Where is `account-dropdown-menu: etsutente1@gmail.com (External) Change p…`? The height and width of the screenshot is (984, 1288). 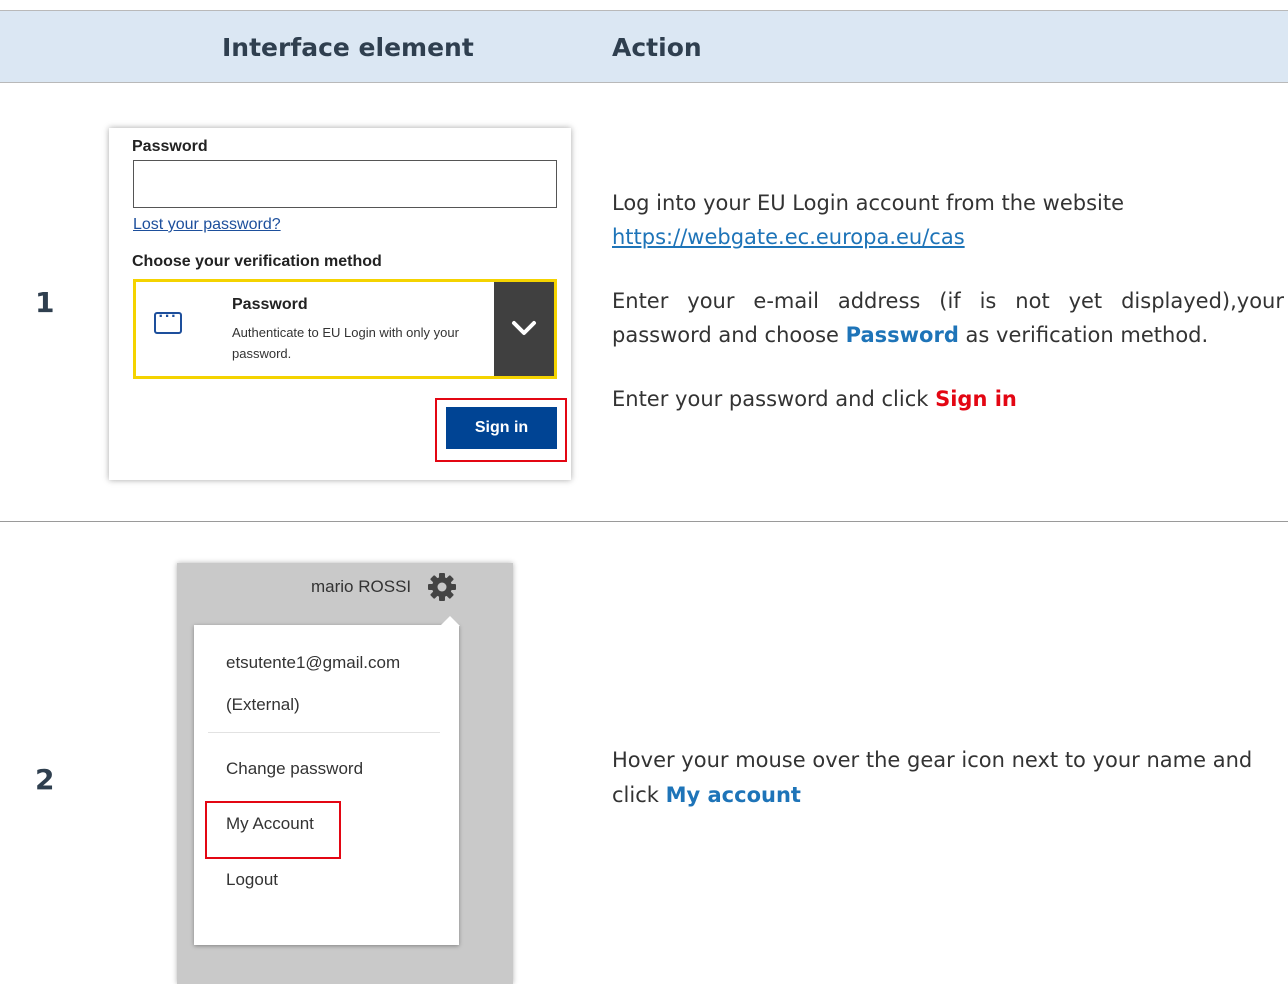
account-dropdown-menu: etsutente1@gmail.com (External) Change p… is located at coordinates (327, 780).